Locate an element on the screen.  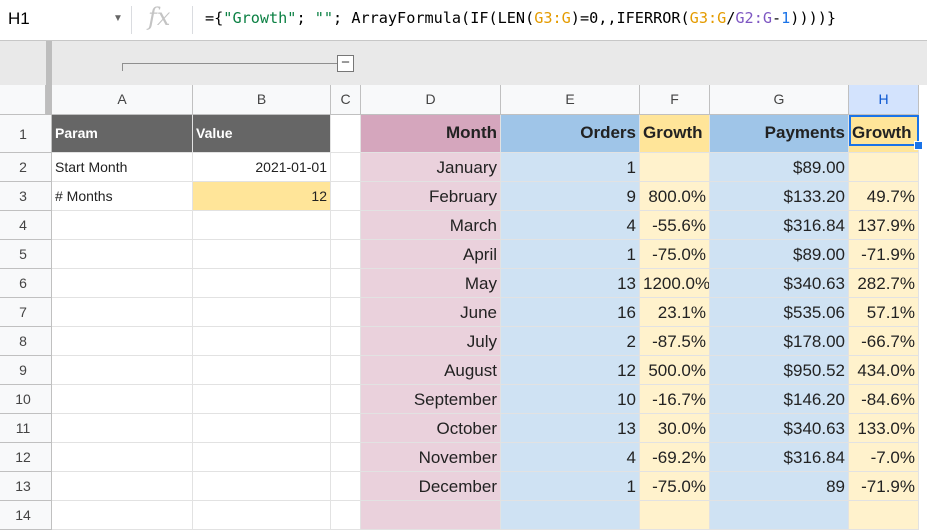
month-cell: February is located at coordinates (431, 196).